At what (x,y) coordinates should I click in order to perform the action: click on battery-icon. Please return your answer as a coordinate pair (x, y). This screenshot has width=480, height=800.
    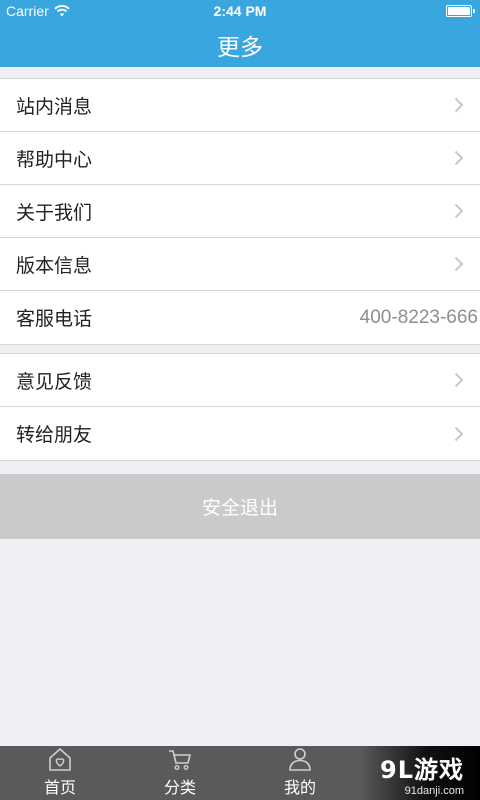
    Looking at the image, I should click on (460, 11).